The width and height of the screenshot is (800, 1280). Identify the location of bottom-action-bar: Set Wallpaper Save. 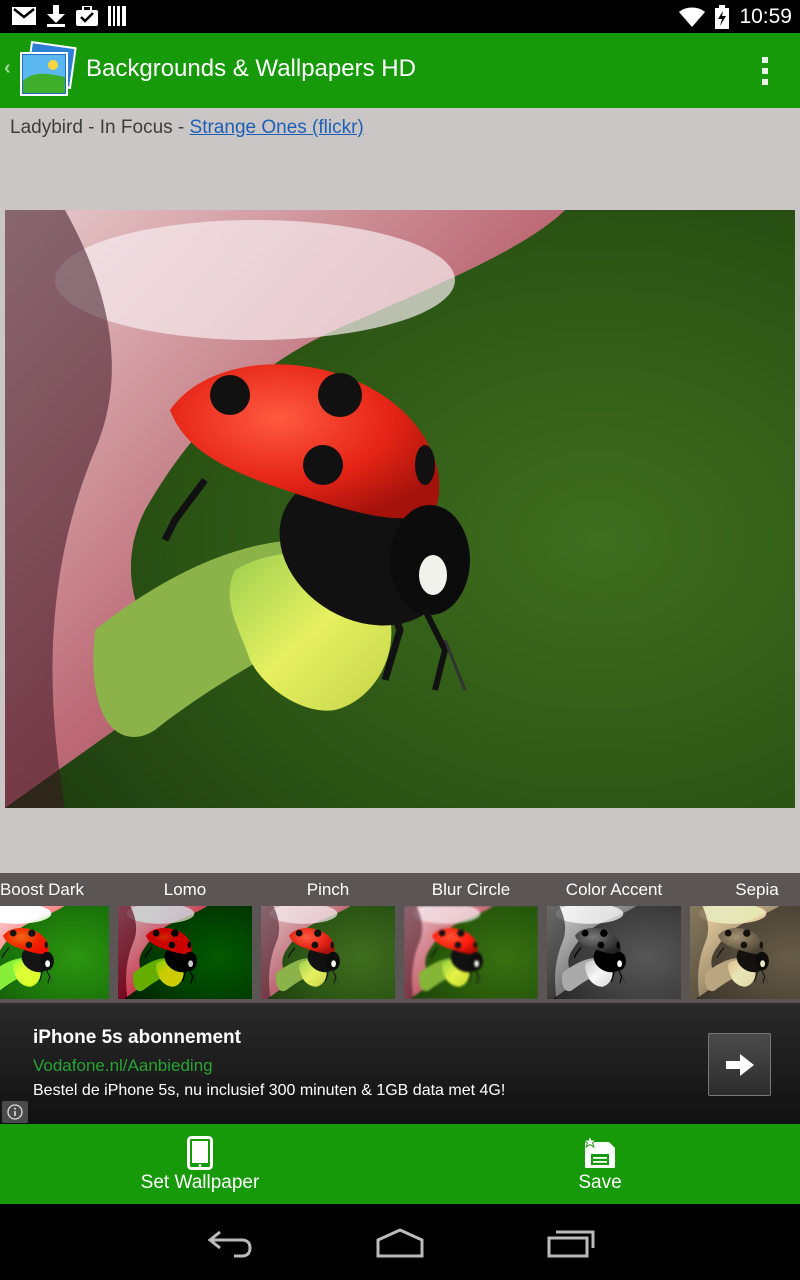
(400, 1164).